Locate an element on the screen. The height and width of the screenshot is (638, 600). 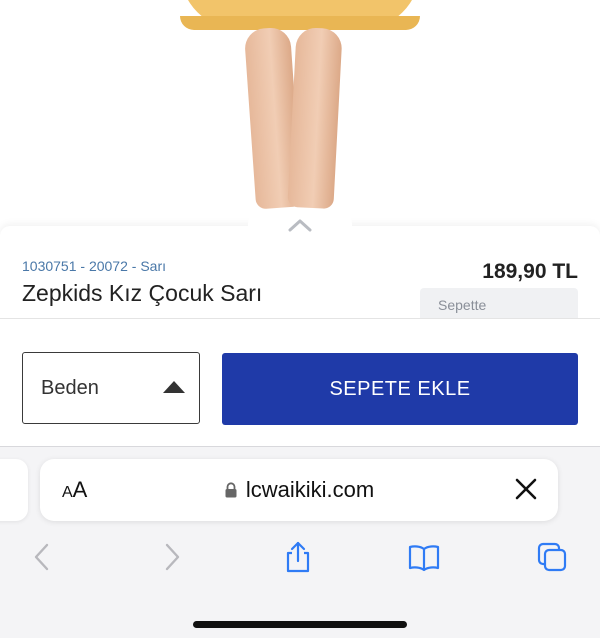
tabs-button is located at coordinates (552, 557).